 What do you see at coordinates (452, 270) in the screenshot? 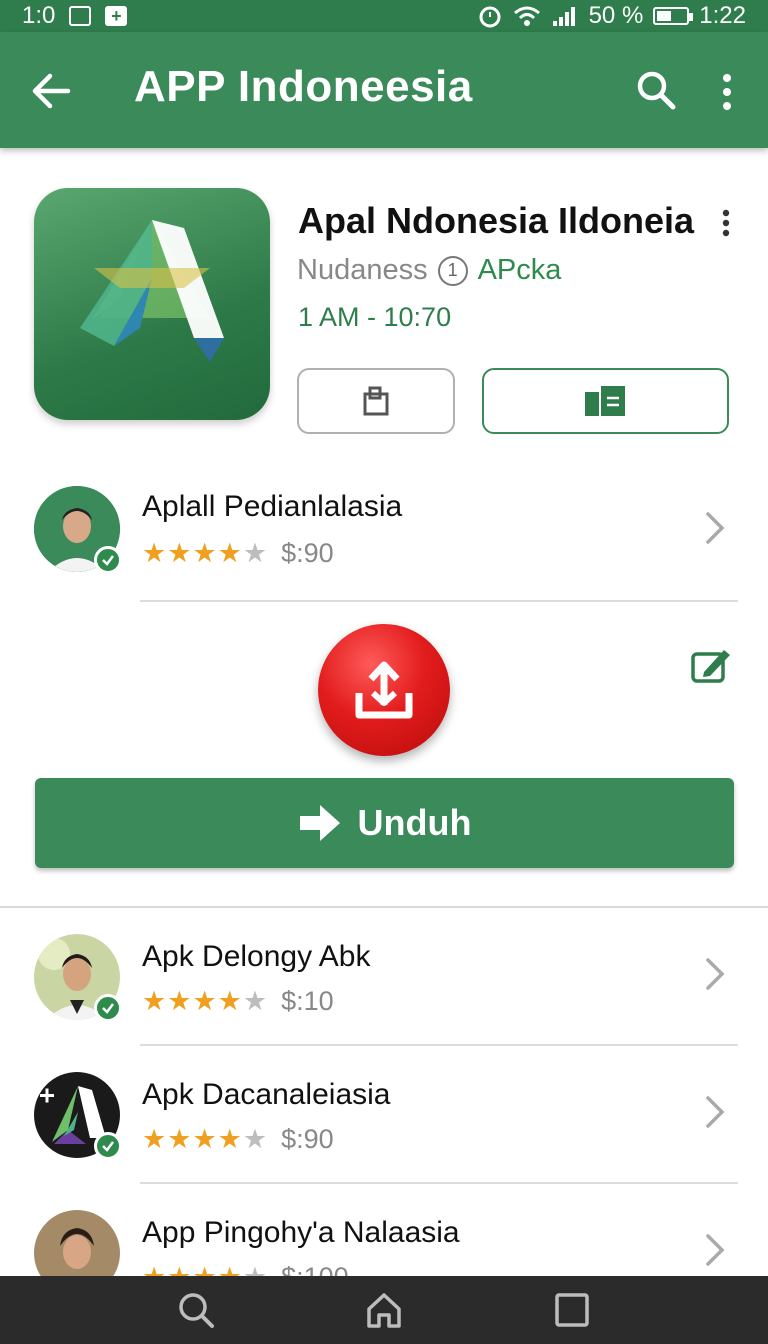
I see `developer-badge: 1` at bounding box center [452, 270].